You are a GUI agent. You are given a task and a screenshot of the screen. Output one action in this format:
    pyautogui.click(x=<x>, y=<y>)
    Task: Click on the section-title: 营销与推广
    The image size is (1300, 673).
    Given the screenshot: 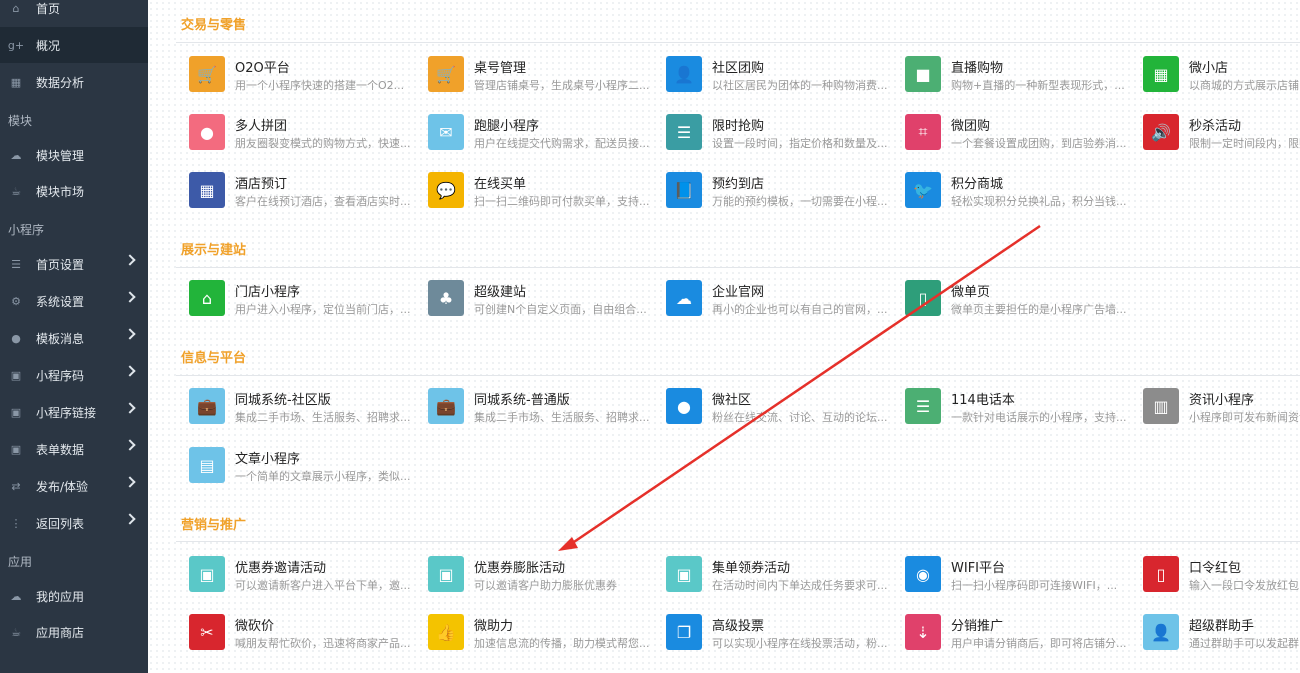 What is the action you would take?
    pyautogui.click(x=214, y=525)
    